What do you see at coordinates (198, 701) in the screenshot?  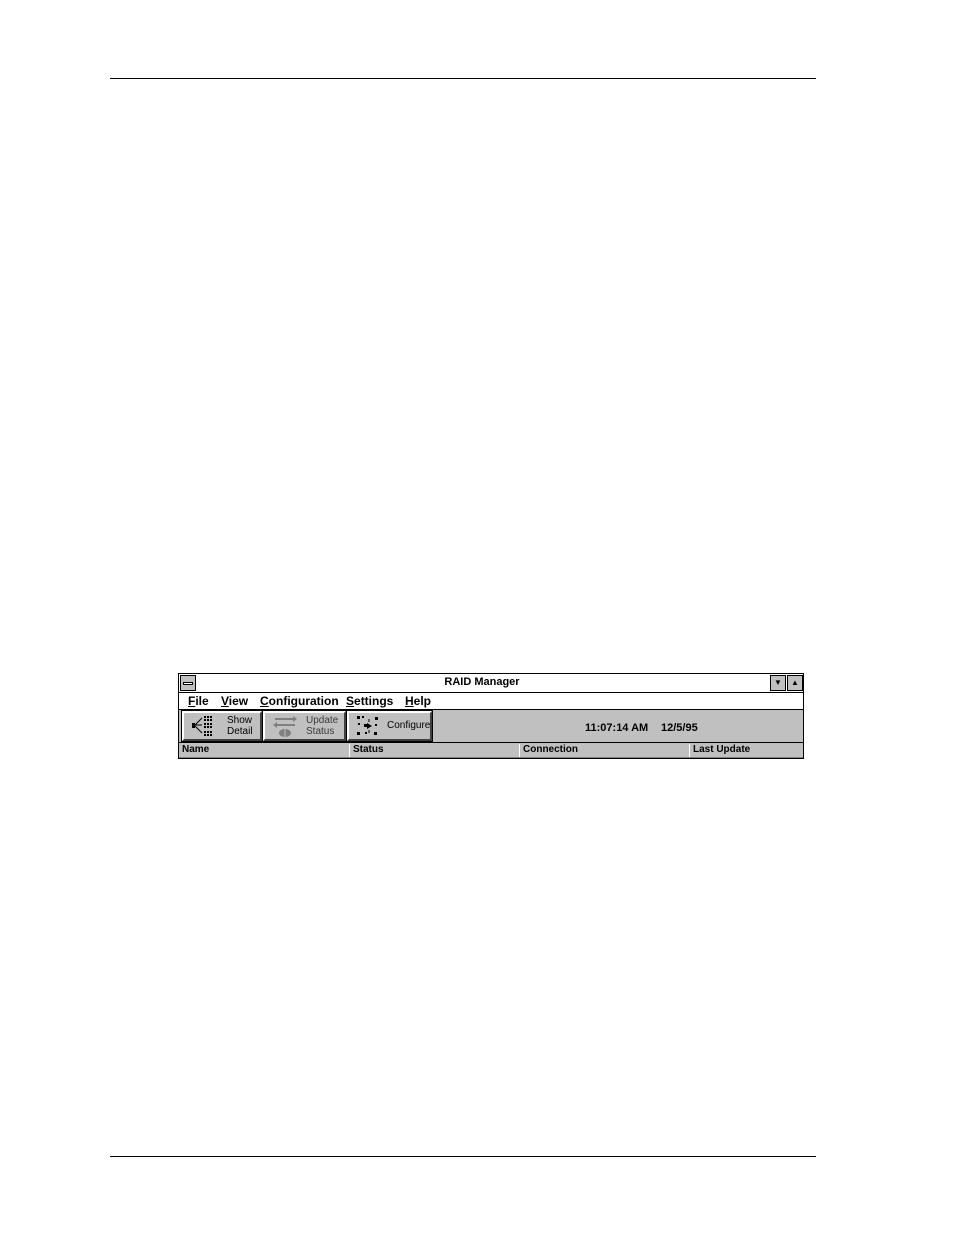 I see `menu-file: File` at bounding box center [198, 701].